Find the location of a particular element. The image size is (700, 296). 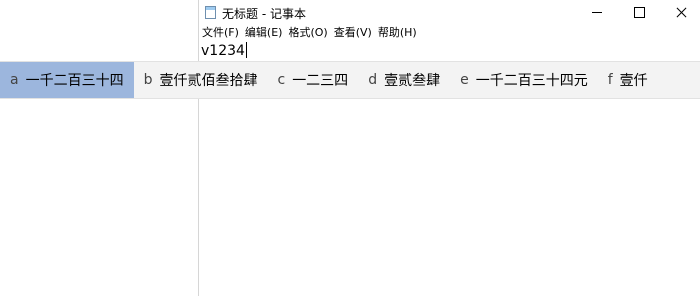

menu-bar: 文件(F) 编辑(E) 格式(O) 查看(V) 帮助(H) is located at coordinates (309, 33).